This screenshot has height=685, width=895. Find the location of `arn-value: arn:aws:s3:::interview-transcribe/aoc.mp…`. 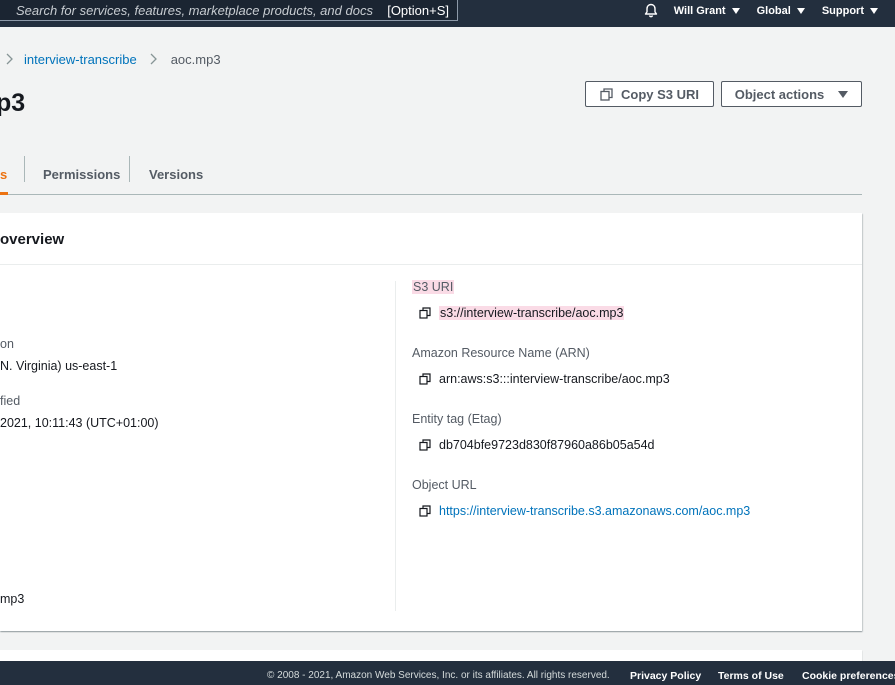

arn-value: arn:aws:s3:::interview-transcribe/aoc.mp… is located at coordinates (554, 379).